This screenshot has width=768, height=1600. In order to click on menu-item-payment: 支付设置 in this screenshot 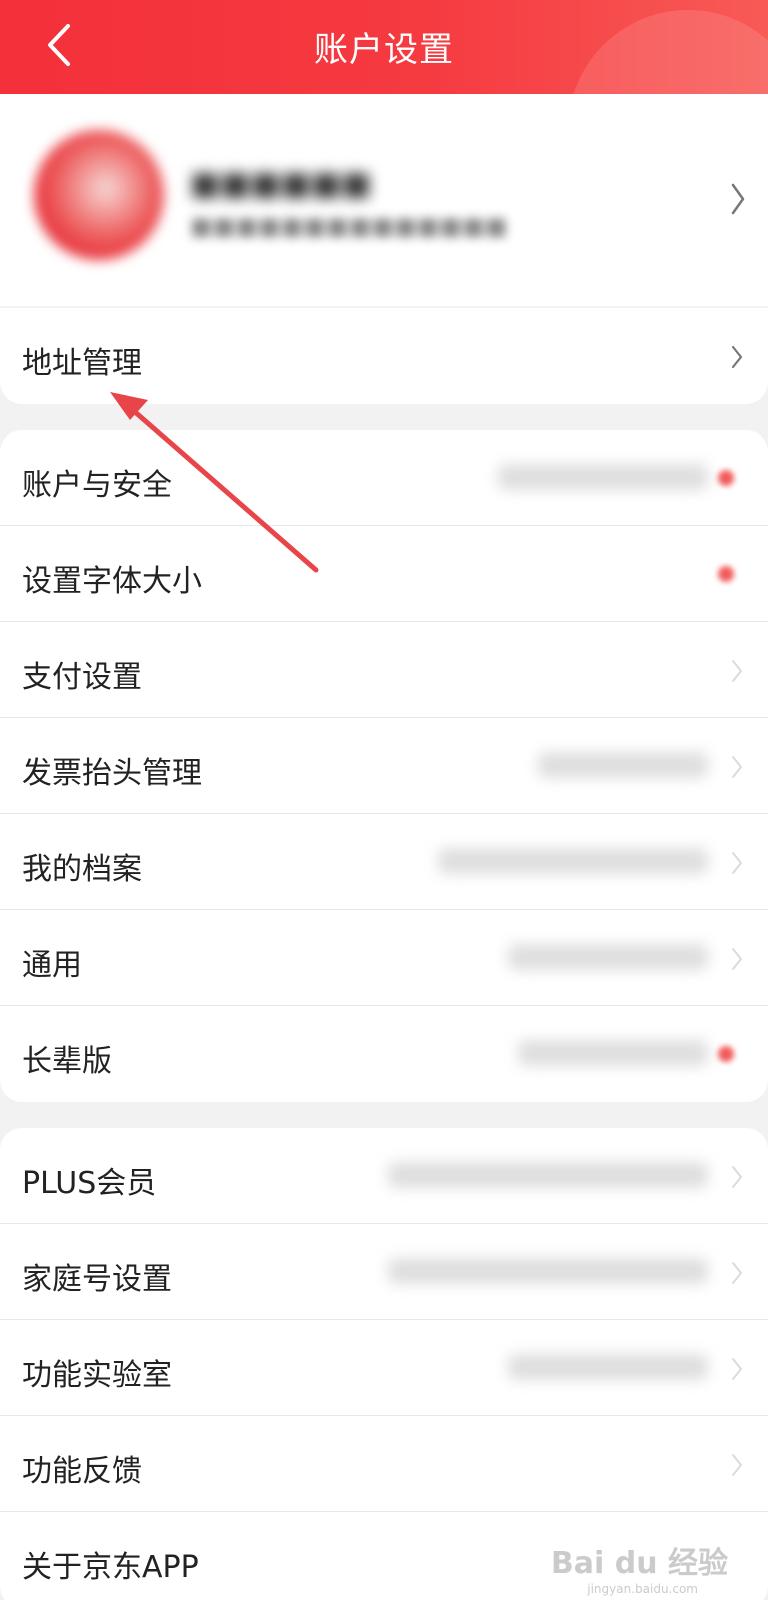, I will do `click(384, 670)`.